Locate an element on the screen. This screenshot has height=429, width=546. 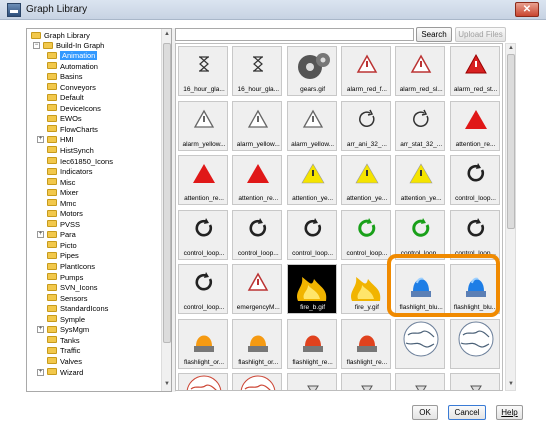
tree-item-pumps: Pumps is located at coordinates (65, 278).